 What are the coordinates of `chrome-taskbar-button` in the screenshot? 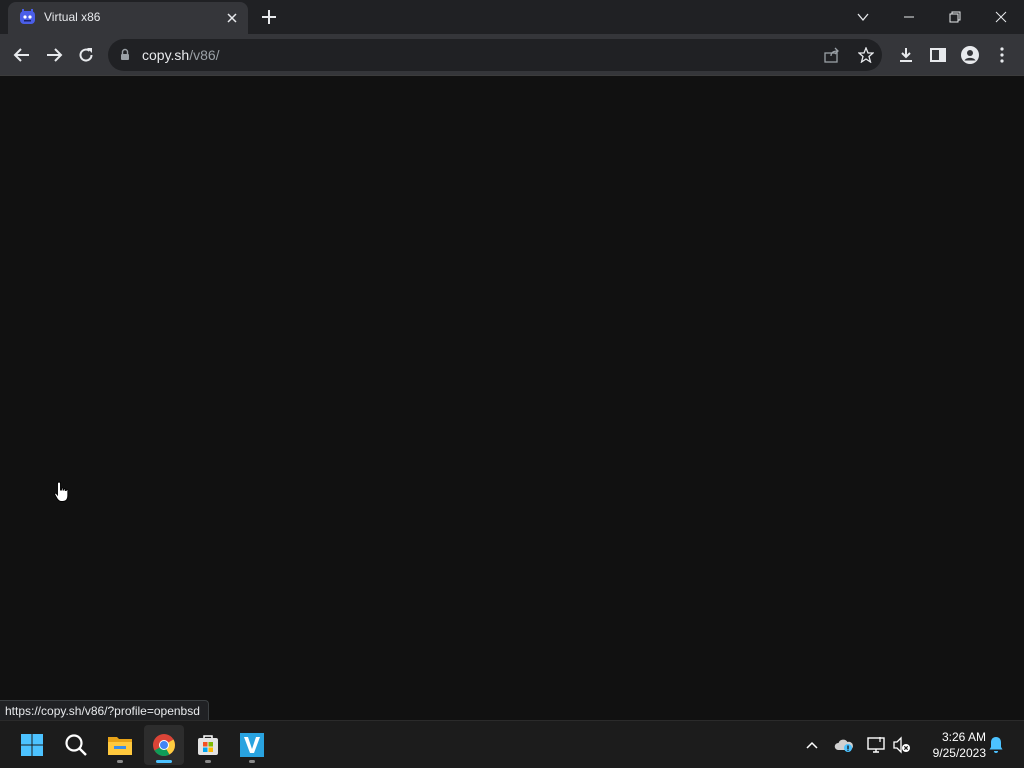 It's located at (164, 745).